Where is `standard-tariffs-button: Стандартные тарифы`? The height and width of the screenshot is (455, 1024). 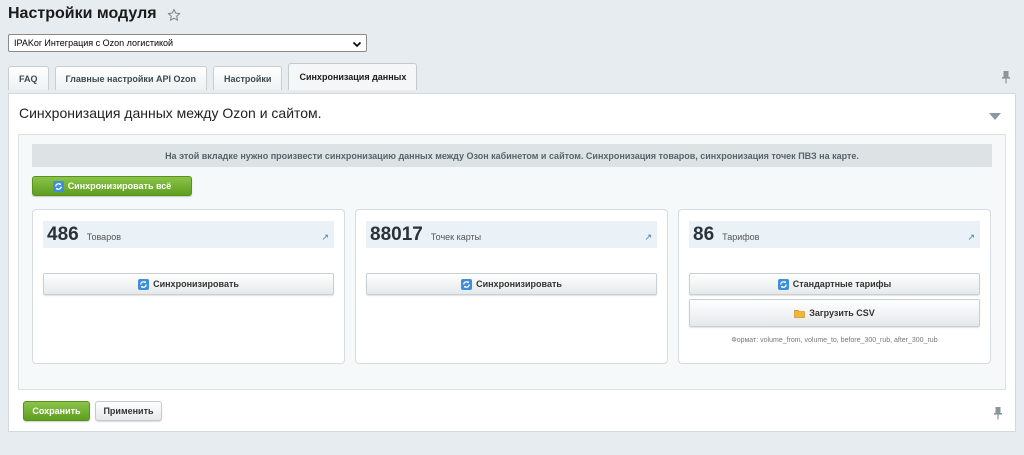 standard-tariffs-button: Стандартные тарифы is located at coordinates (834, 284).